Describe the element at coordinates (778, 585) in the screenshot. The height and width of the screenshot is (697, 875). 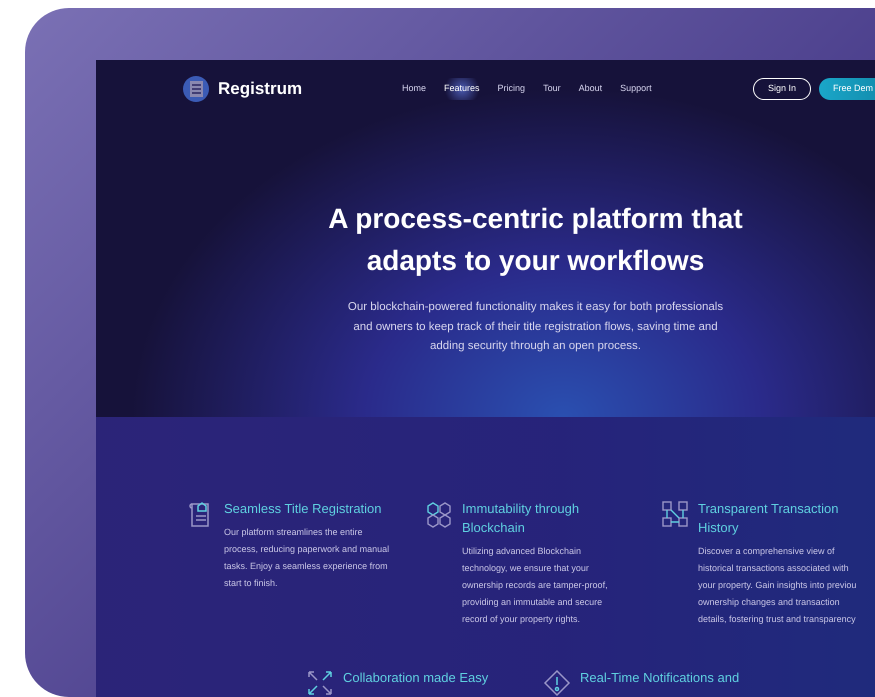
I see `feature-description: Discover a comprehensive view of historical transactions associated with your property. Gain insights into previou ownership changes and transaction details, fostering trust and transparency` at that location.